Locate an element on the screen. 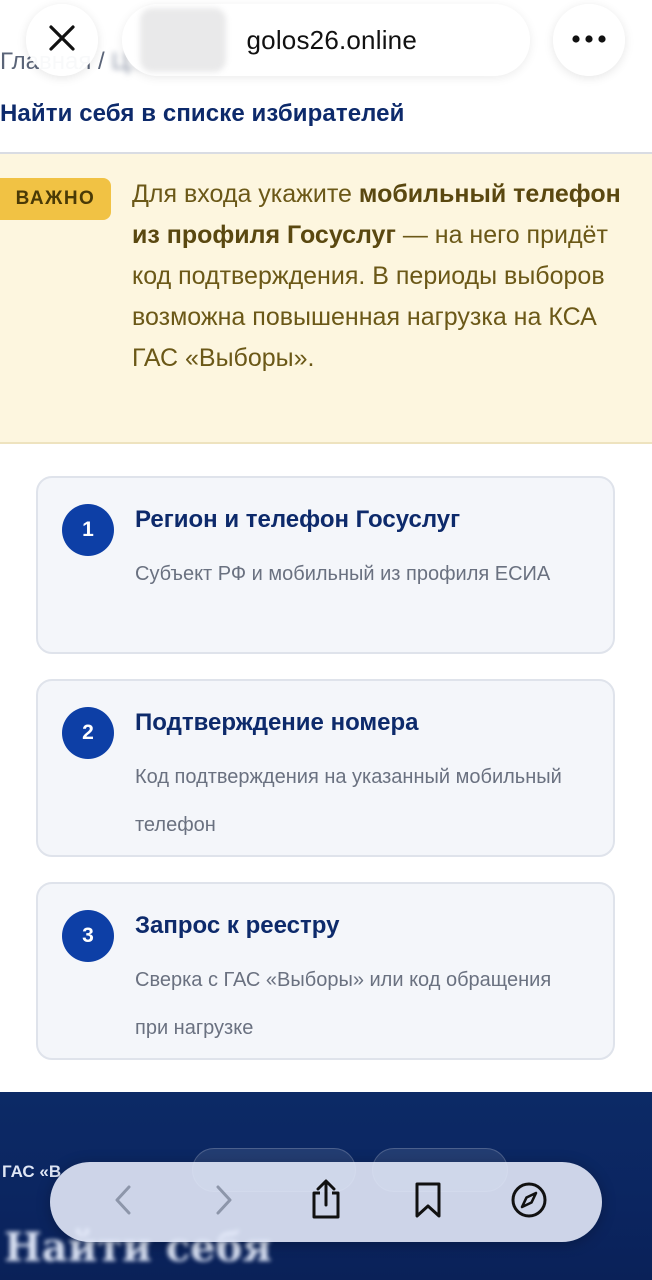  step-number-2: 2 is located at coordinates (88, 733).